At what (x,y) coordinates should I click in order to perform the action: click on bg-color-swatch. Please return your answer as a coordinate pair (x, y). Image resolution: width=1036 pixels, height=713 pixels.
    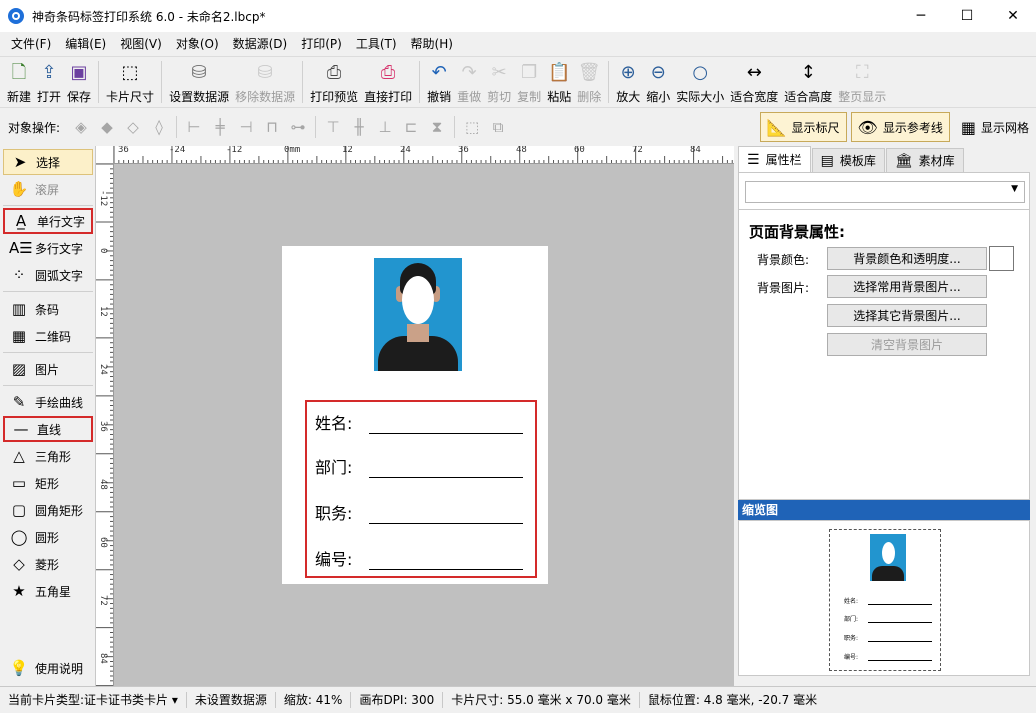
    Looking at the image, I should click on (1001, 258).